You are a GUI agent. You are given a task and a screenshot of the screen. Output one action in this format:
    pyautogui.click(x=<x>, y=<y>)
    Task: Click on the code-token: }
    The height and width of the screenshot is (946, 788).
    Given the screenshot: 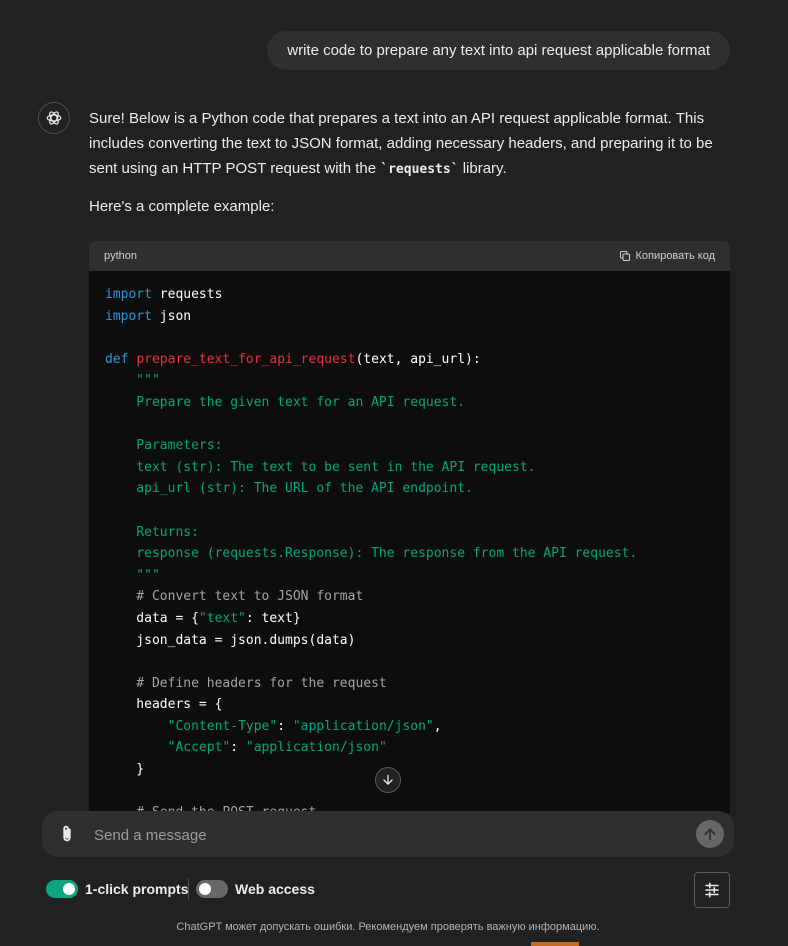 What is the action you would take?
    pyautogui.click(x=125, y=770)
    